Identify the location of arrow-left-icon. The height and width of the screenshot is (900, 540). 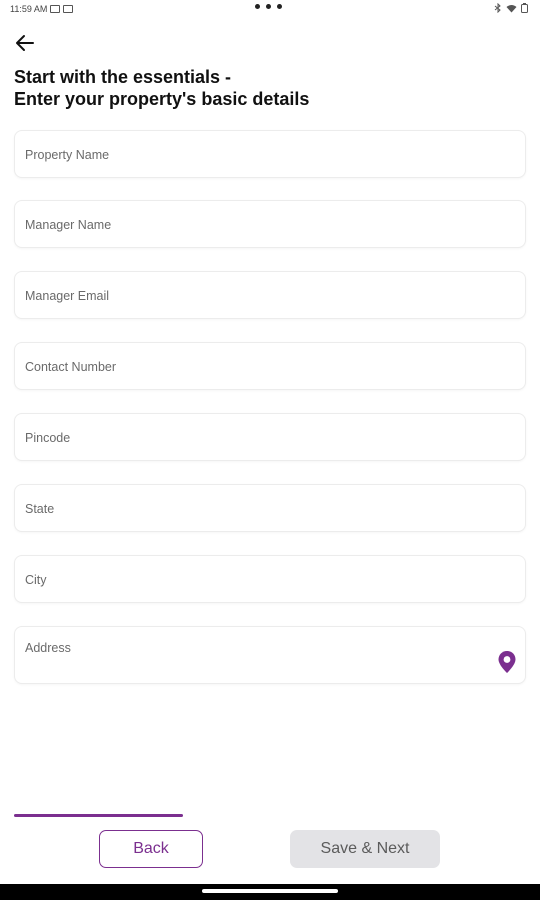
(25, 43).